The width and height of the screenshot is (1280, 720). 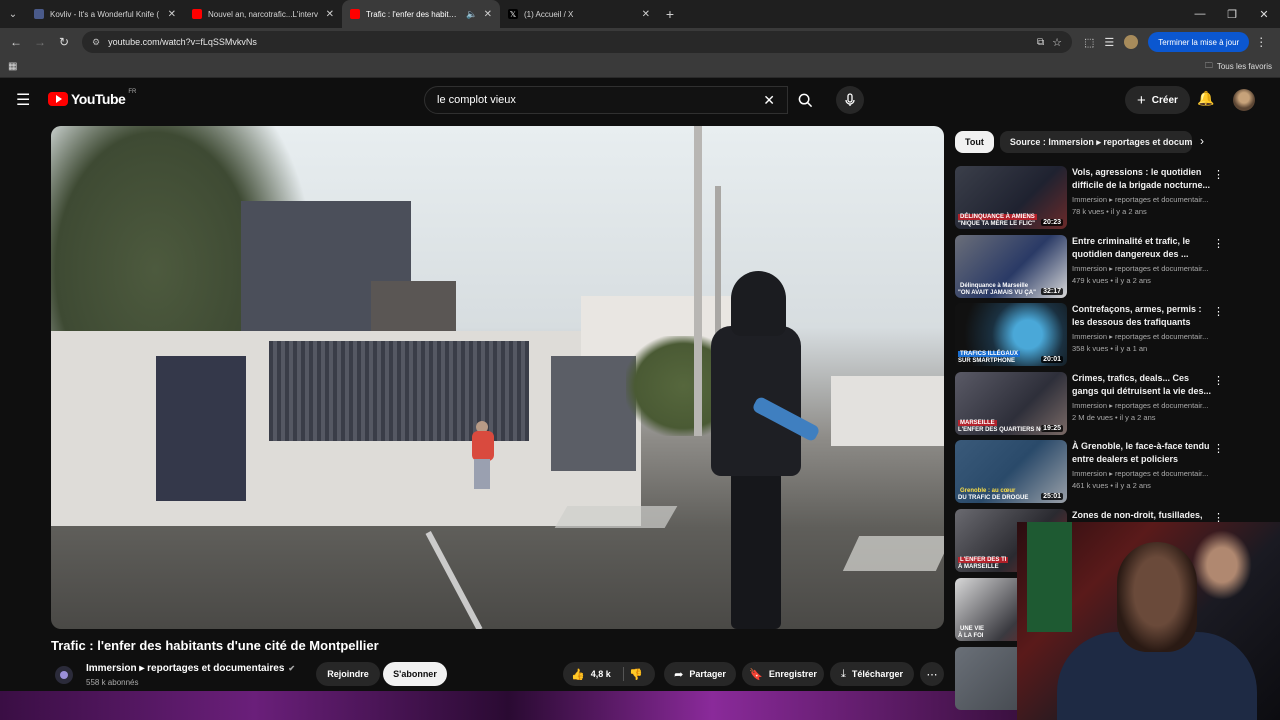 I want to click on forward-arrow-icon: →, so click(x=40, y=42).